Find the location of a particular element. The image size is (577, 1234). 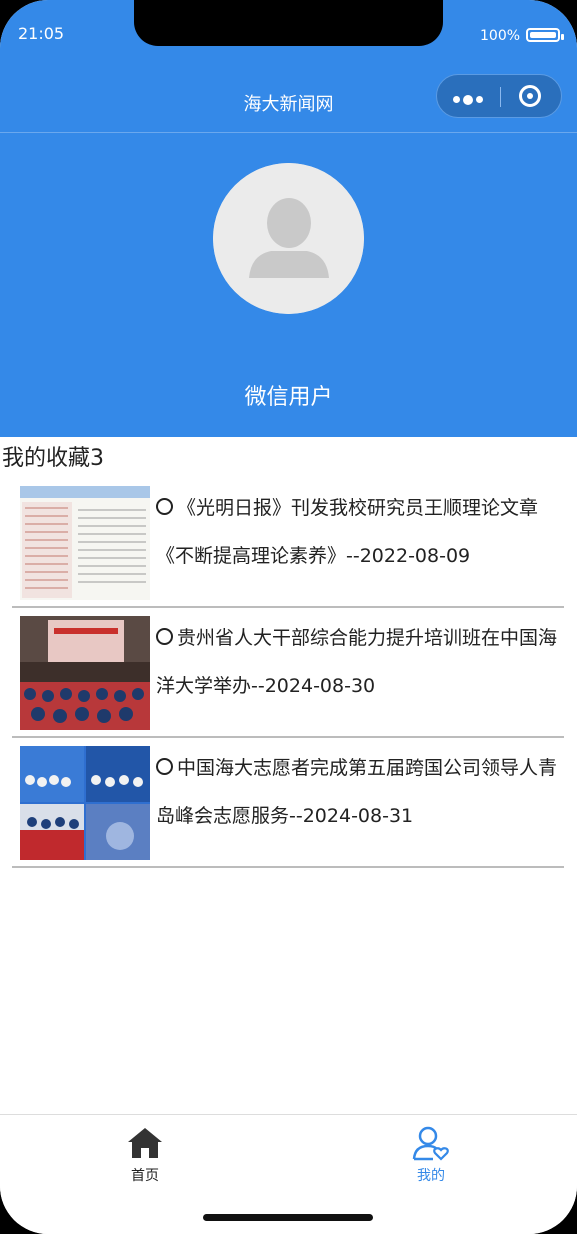

status-bar: 21:05 100% is located at coordinates (288, 34).